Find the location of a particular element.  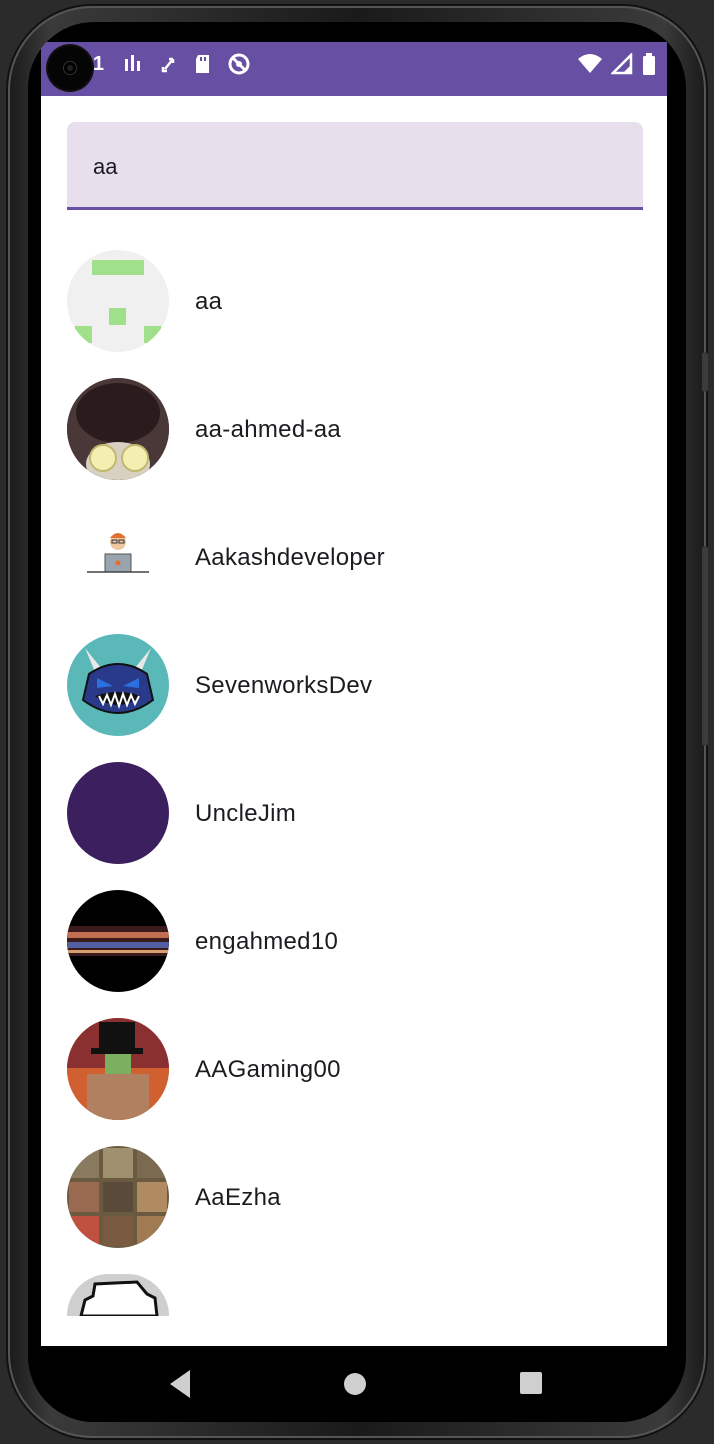

status-left-icons is located at coordinates (187, 64).